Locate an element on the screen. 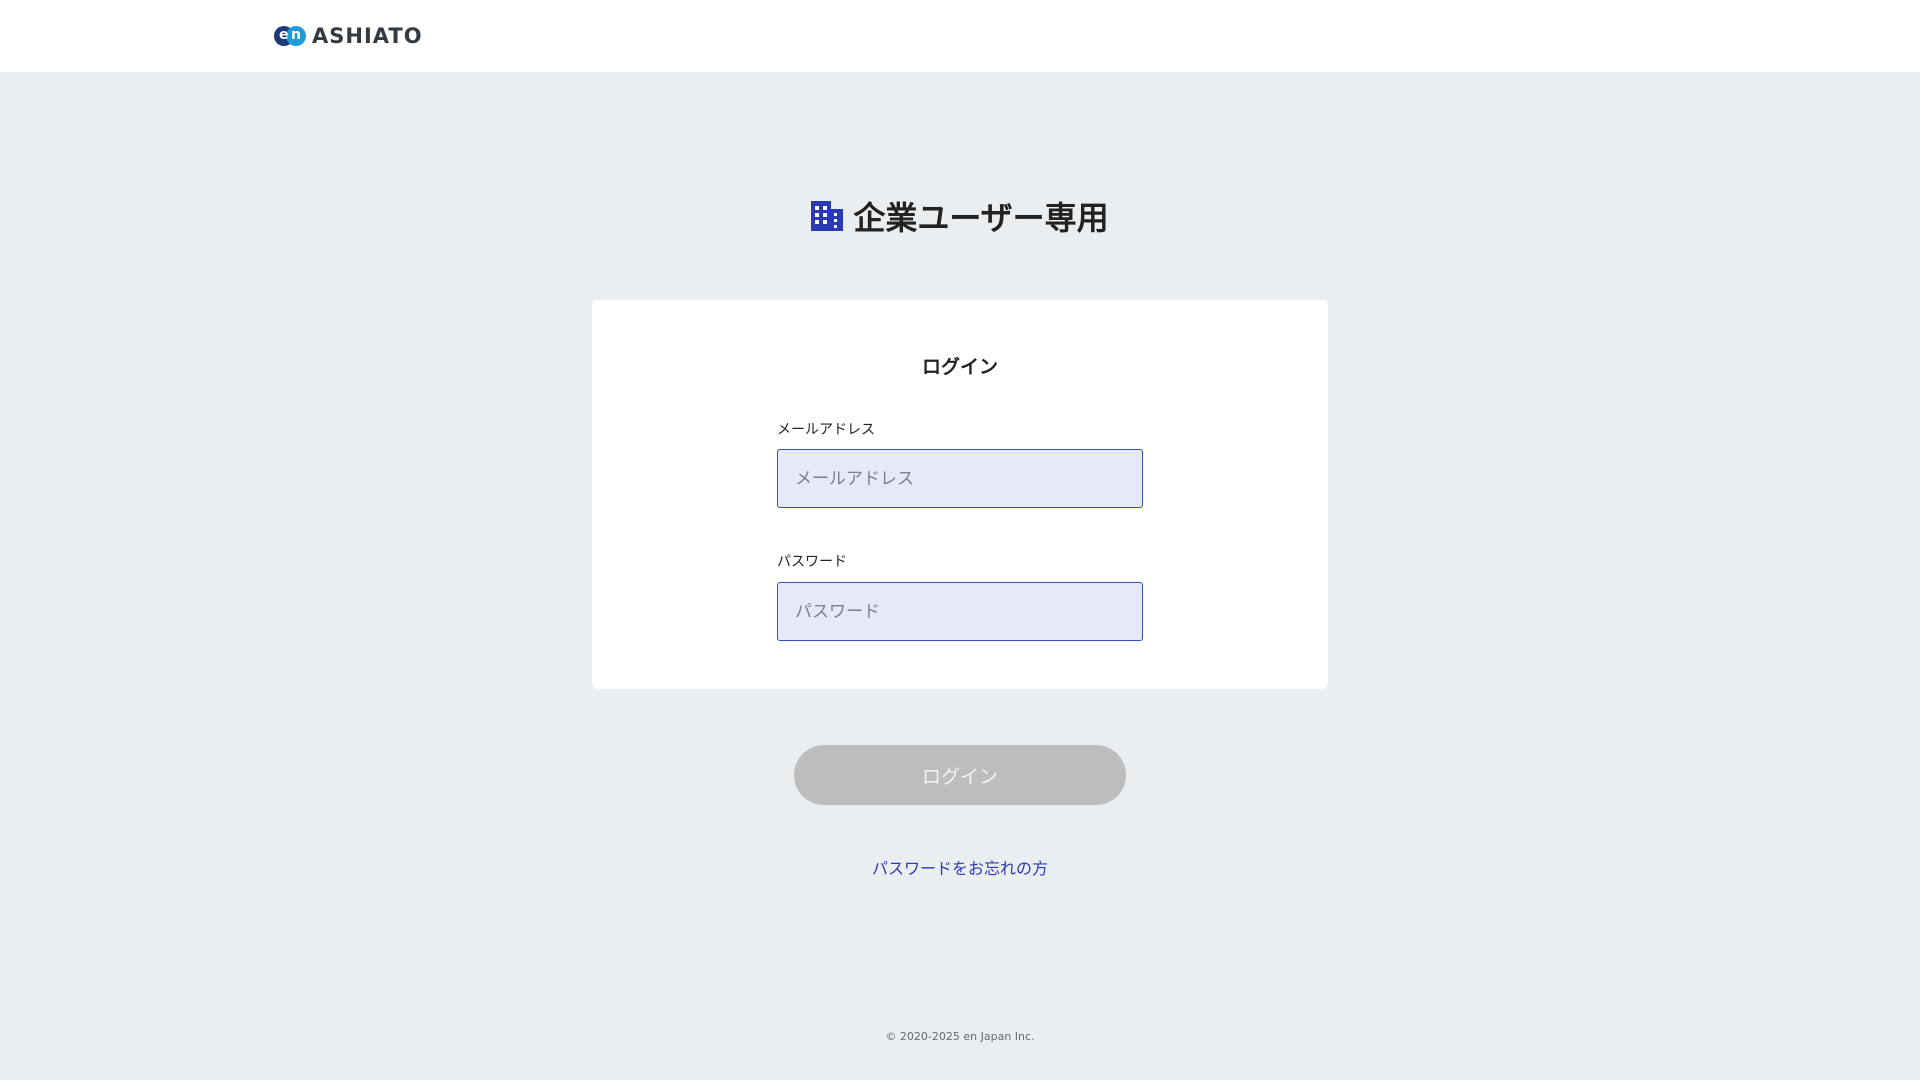 This screenshot has height=1080, width=1920. password-input is located at coordinates (960, 611).